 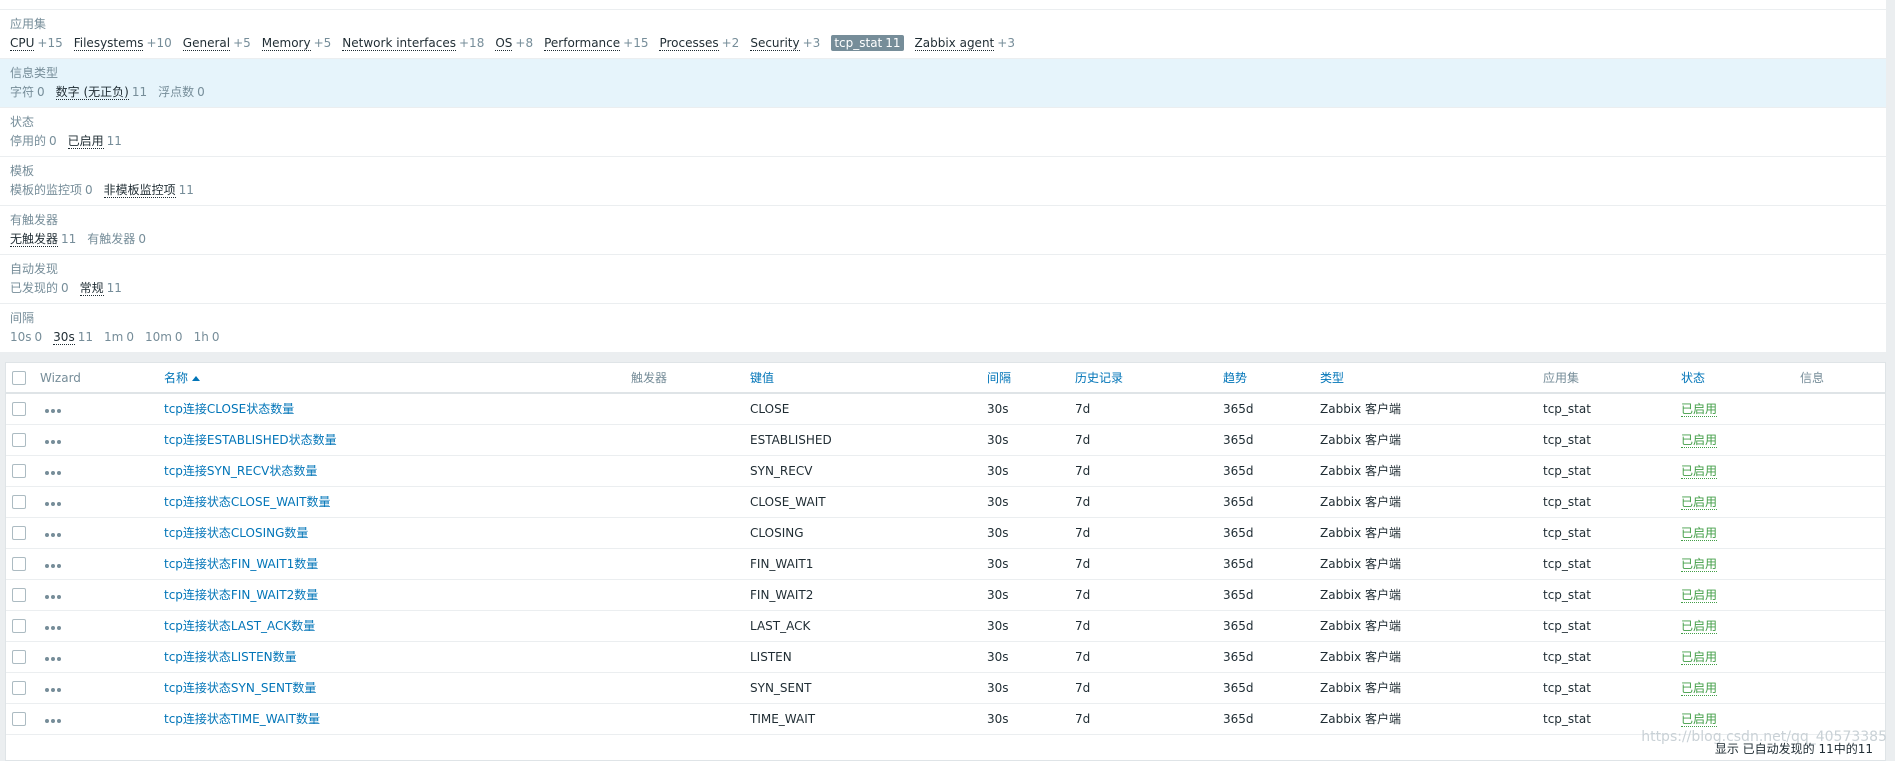 I want to click on facet-value: Performance +15, so click(x=596, y=43).